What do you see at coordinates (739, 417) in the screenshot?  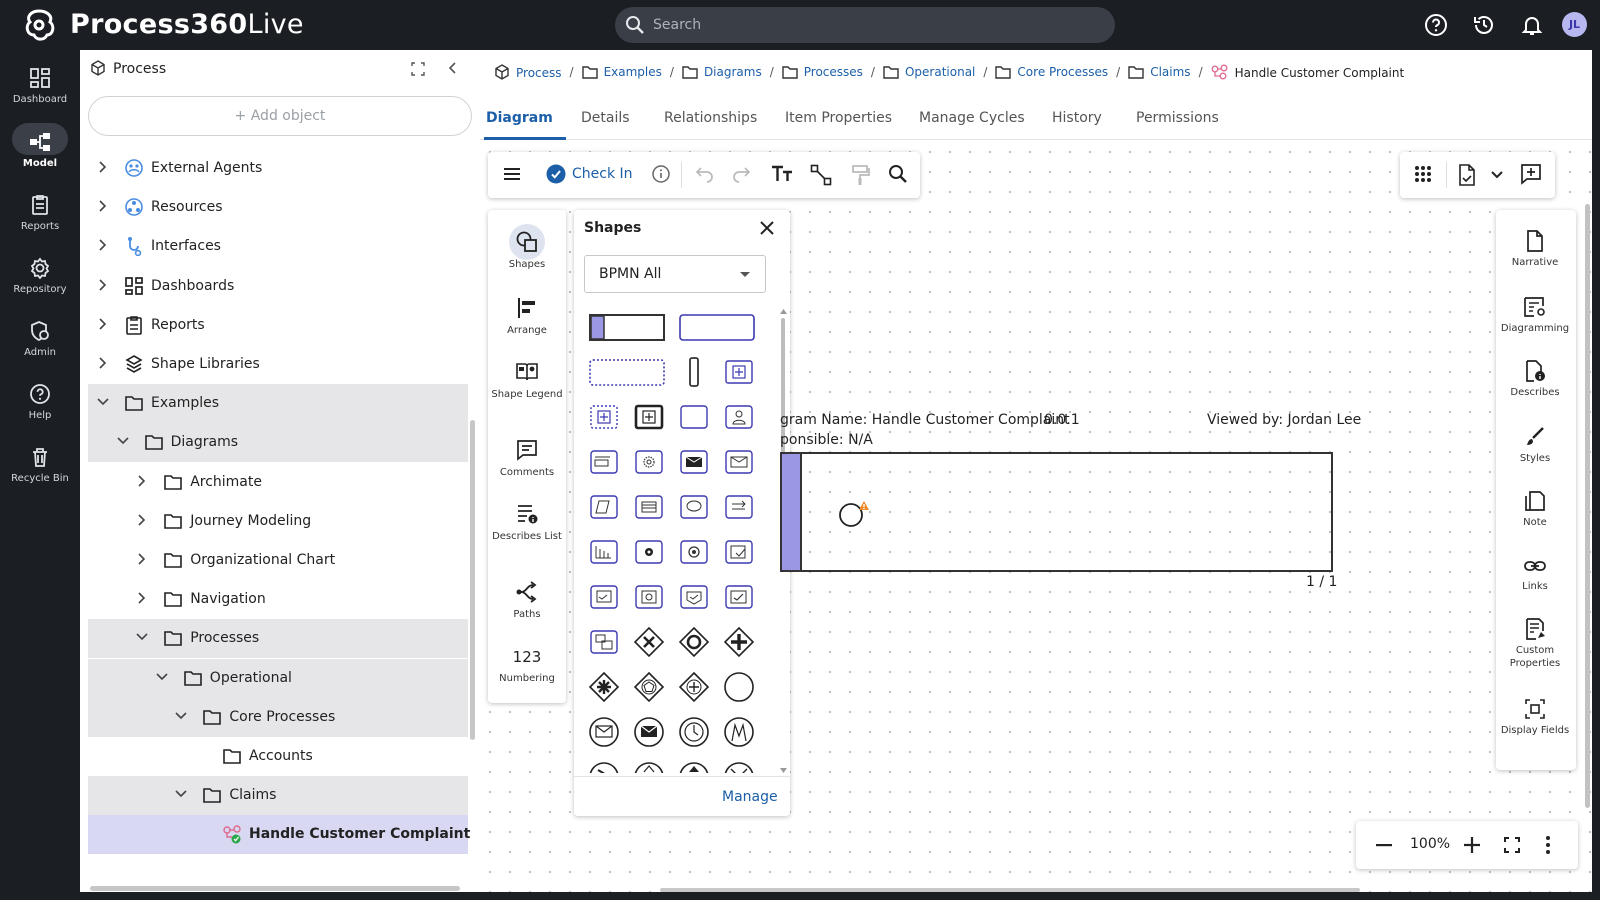 I see `user-task-shape` at bounding box center [739, 417].